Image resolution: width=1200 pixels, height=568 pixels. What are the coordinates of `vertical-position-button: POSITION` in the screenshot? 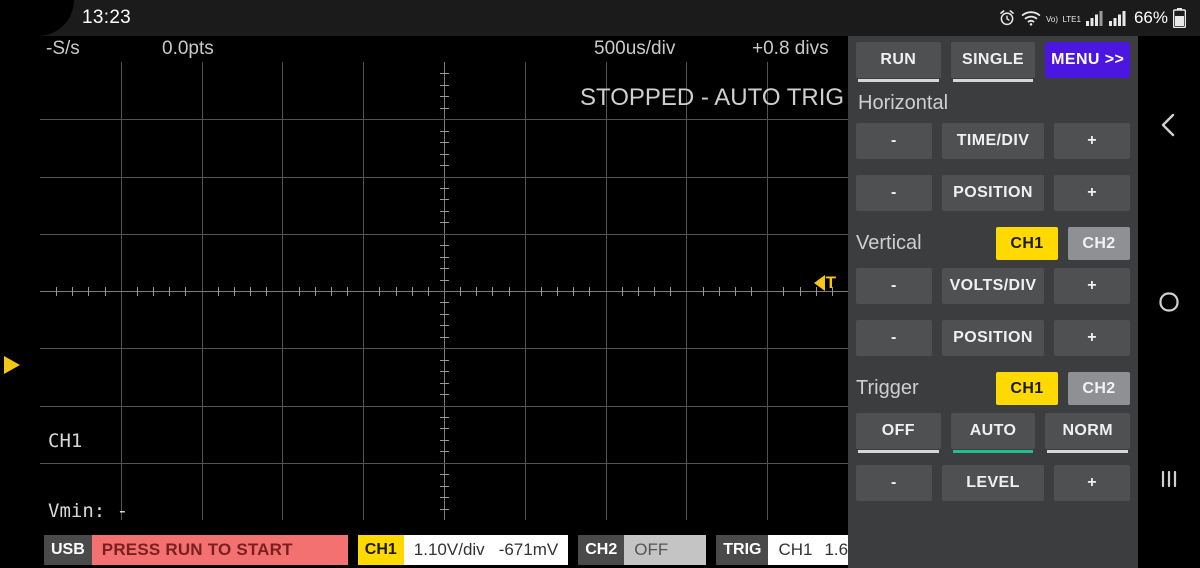 It's located at (993, 338).